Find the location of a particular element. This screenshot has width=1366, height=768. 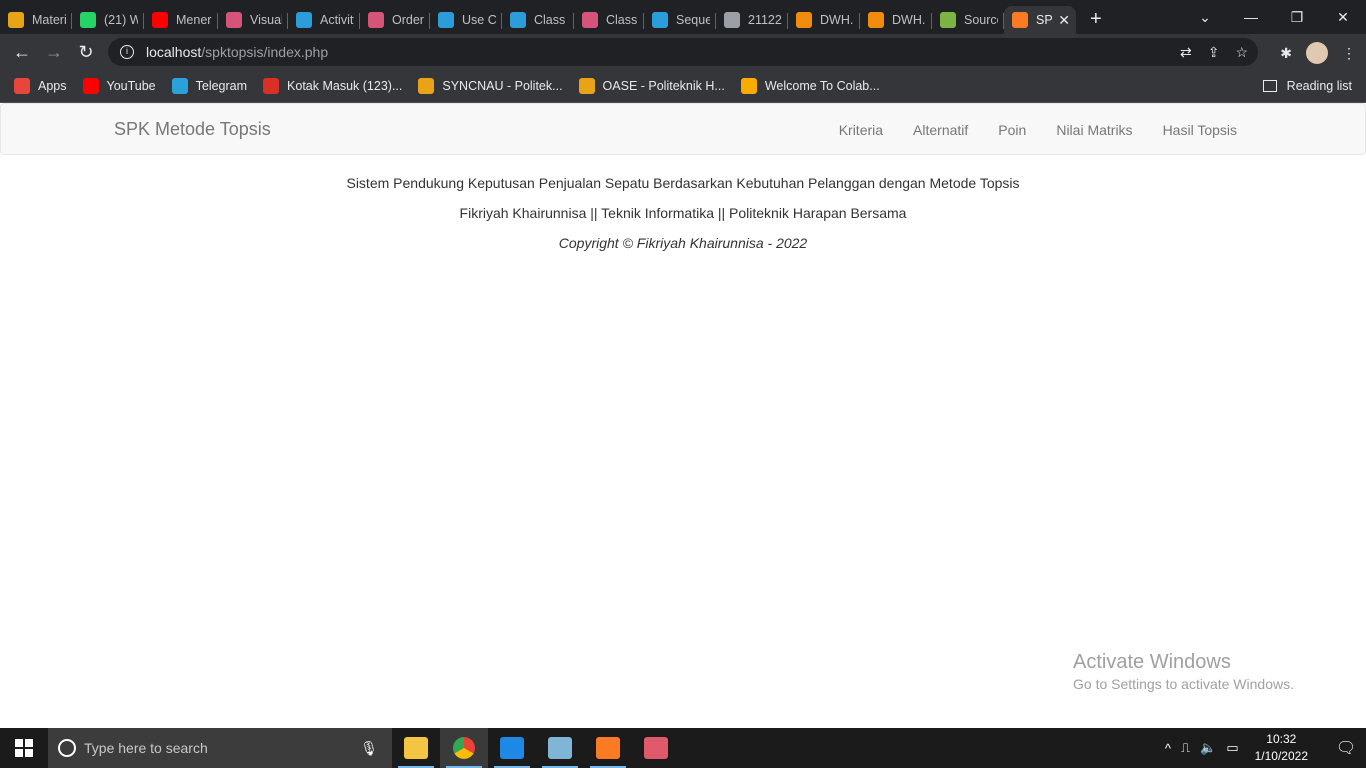

start-button is located at coordinates (24, 748).